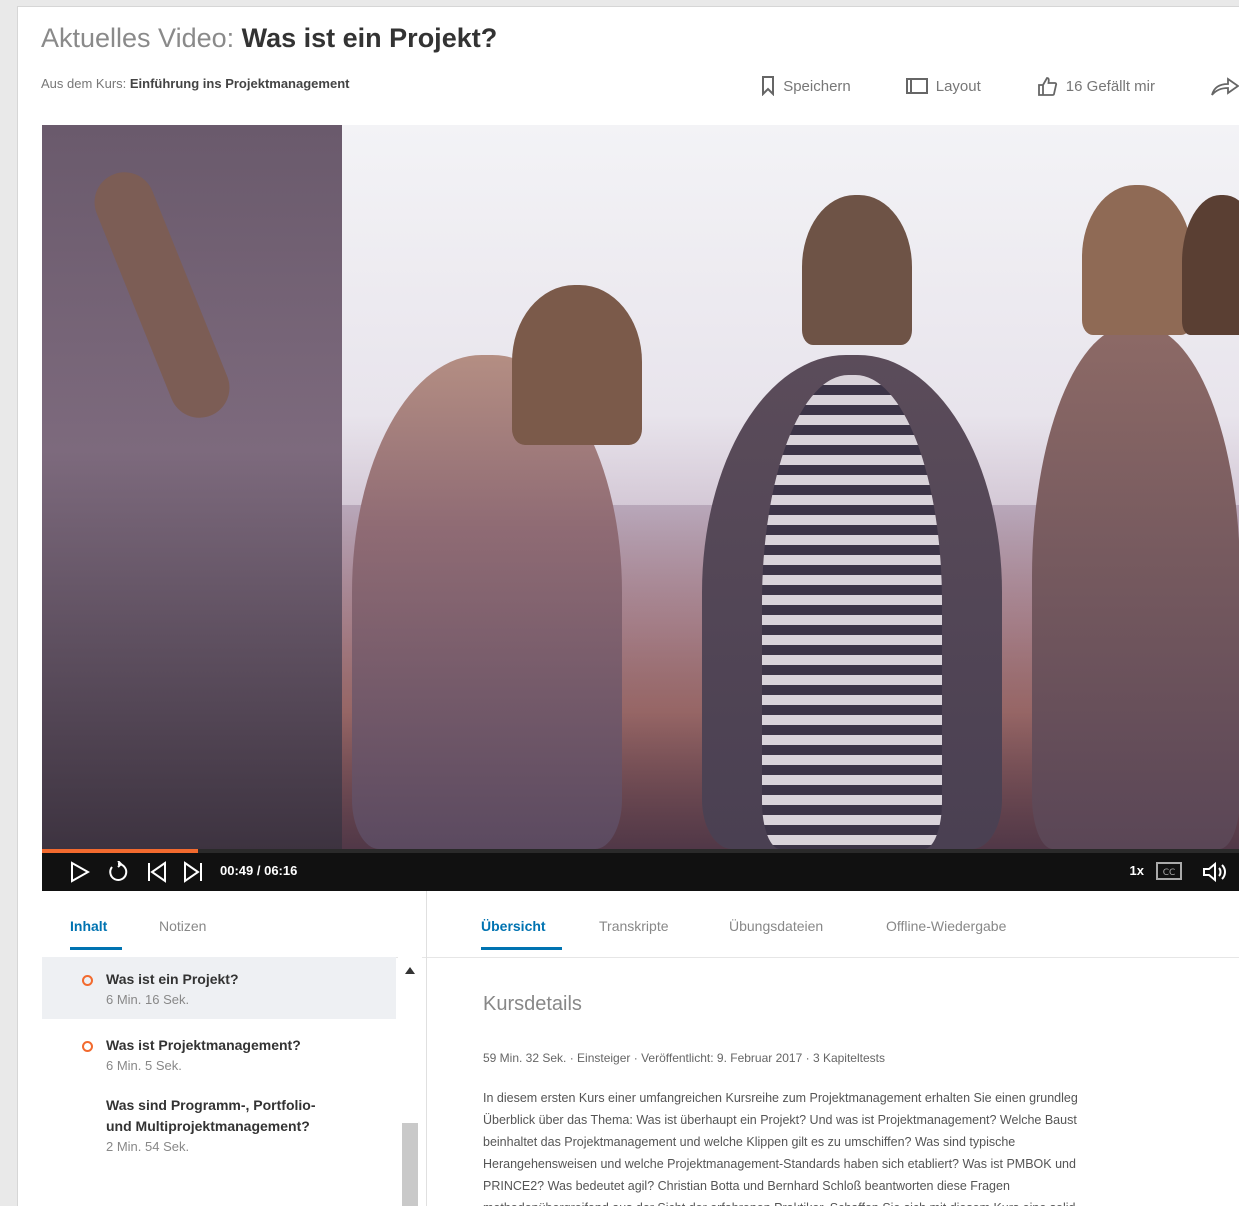 This screenshot has height=1206, width=1239. I want to click on tab-inhalt: Inhalt, so click(88, 926).